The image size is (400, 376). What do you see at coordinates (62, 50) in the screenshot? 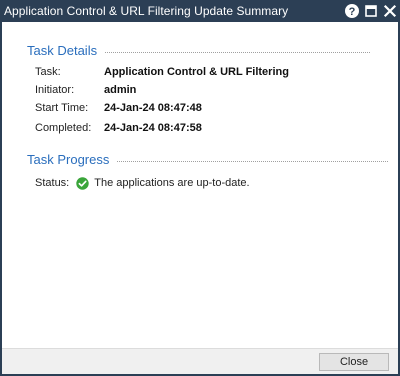
I see `task-details-title: Task Details` at bounding box center [62, 50].